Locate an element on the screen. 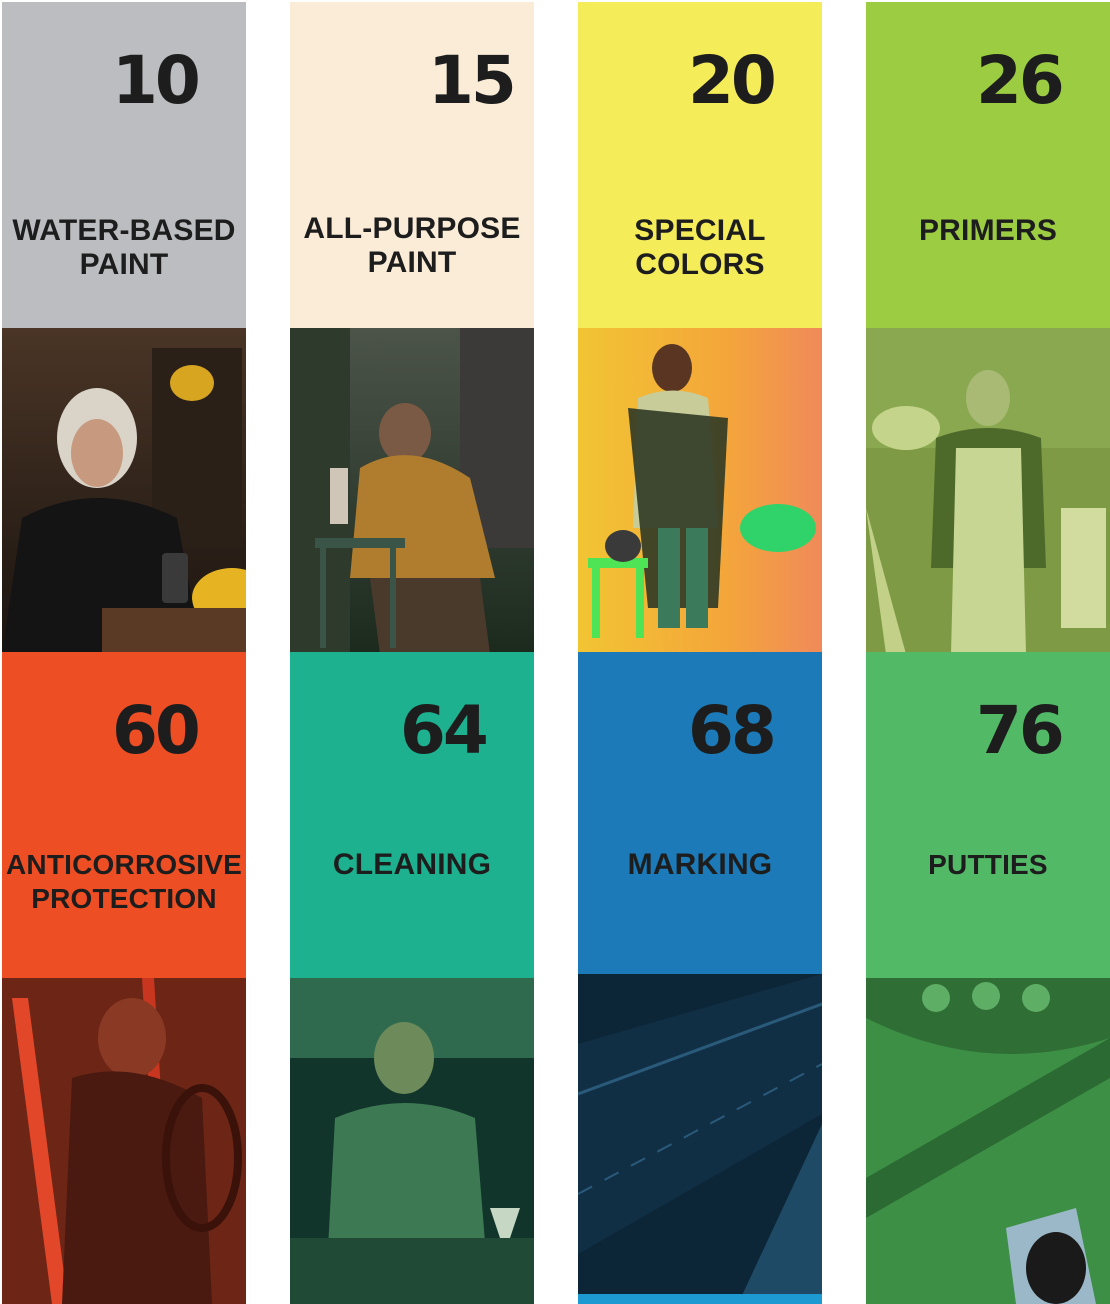  page-number: 60 is located at coordinates (156, 730).